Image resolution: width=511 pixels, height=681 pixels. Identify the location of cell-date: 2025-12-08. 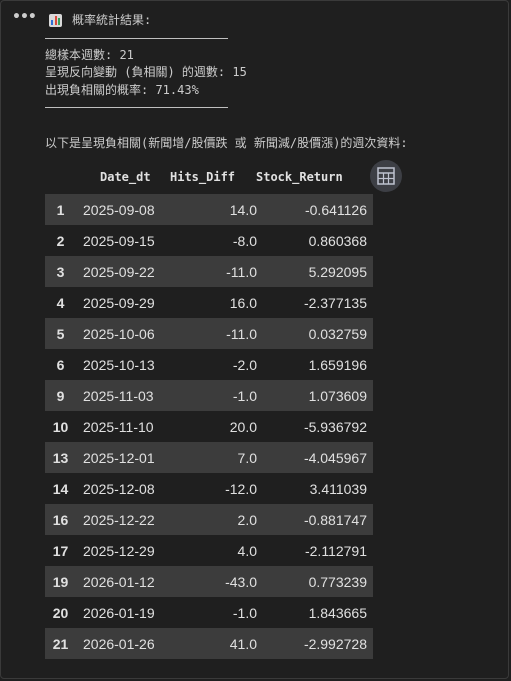
(119, 488).